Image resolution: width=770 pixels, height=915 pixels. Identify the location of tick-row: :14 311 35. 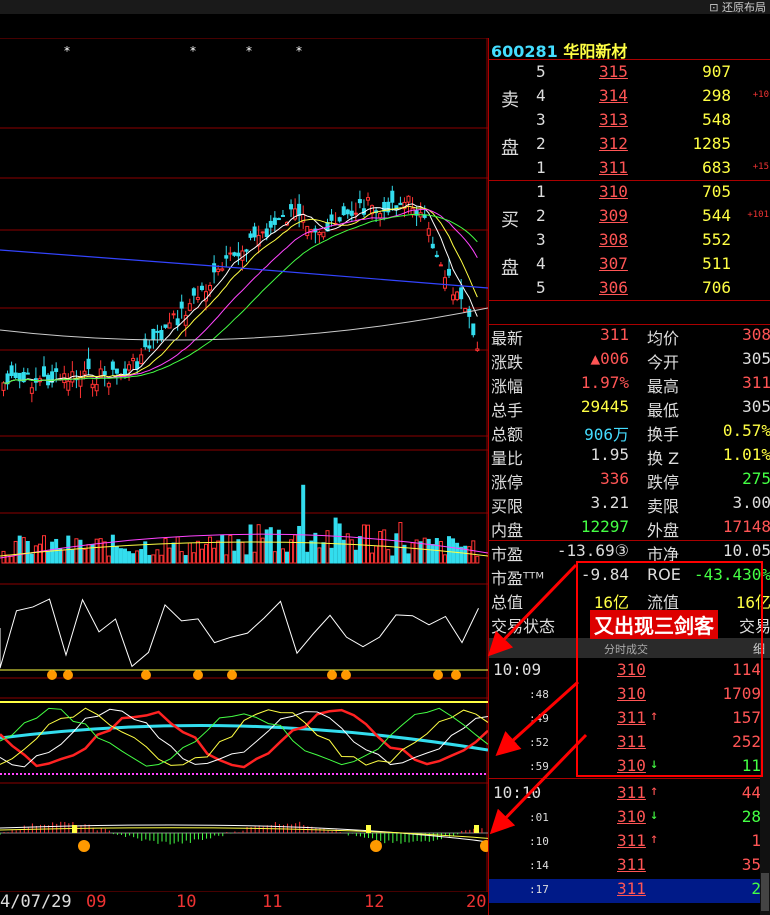
(625, 867).